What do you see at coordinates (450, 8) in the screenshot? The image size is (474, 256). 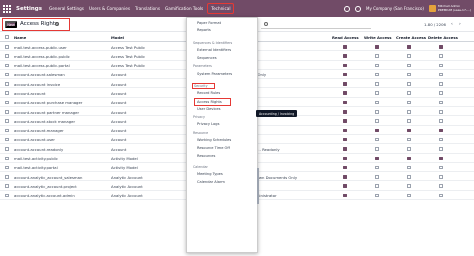 I see `user-menu: Mitchell Admin PREMIUM (saas-17-...)` at bounding box center [450, 8].